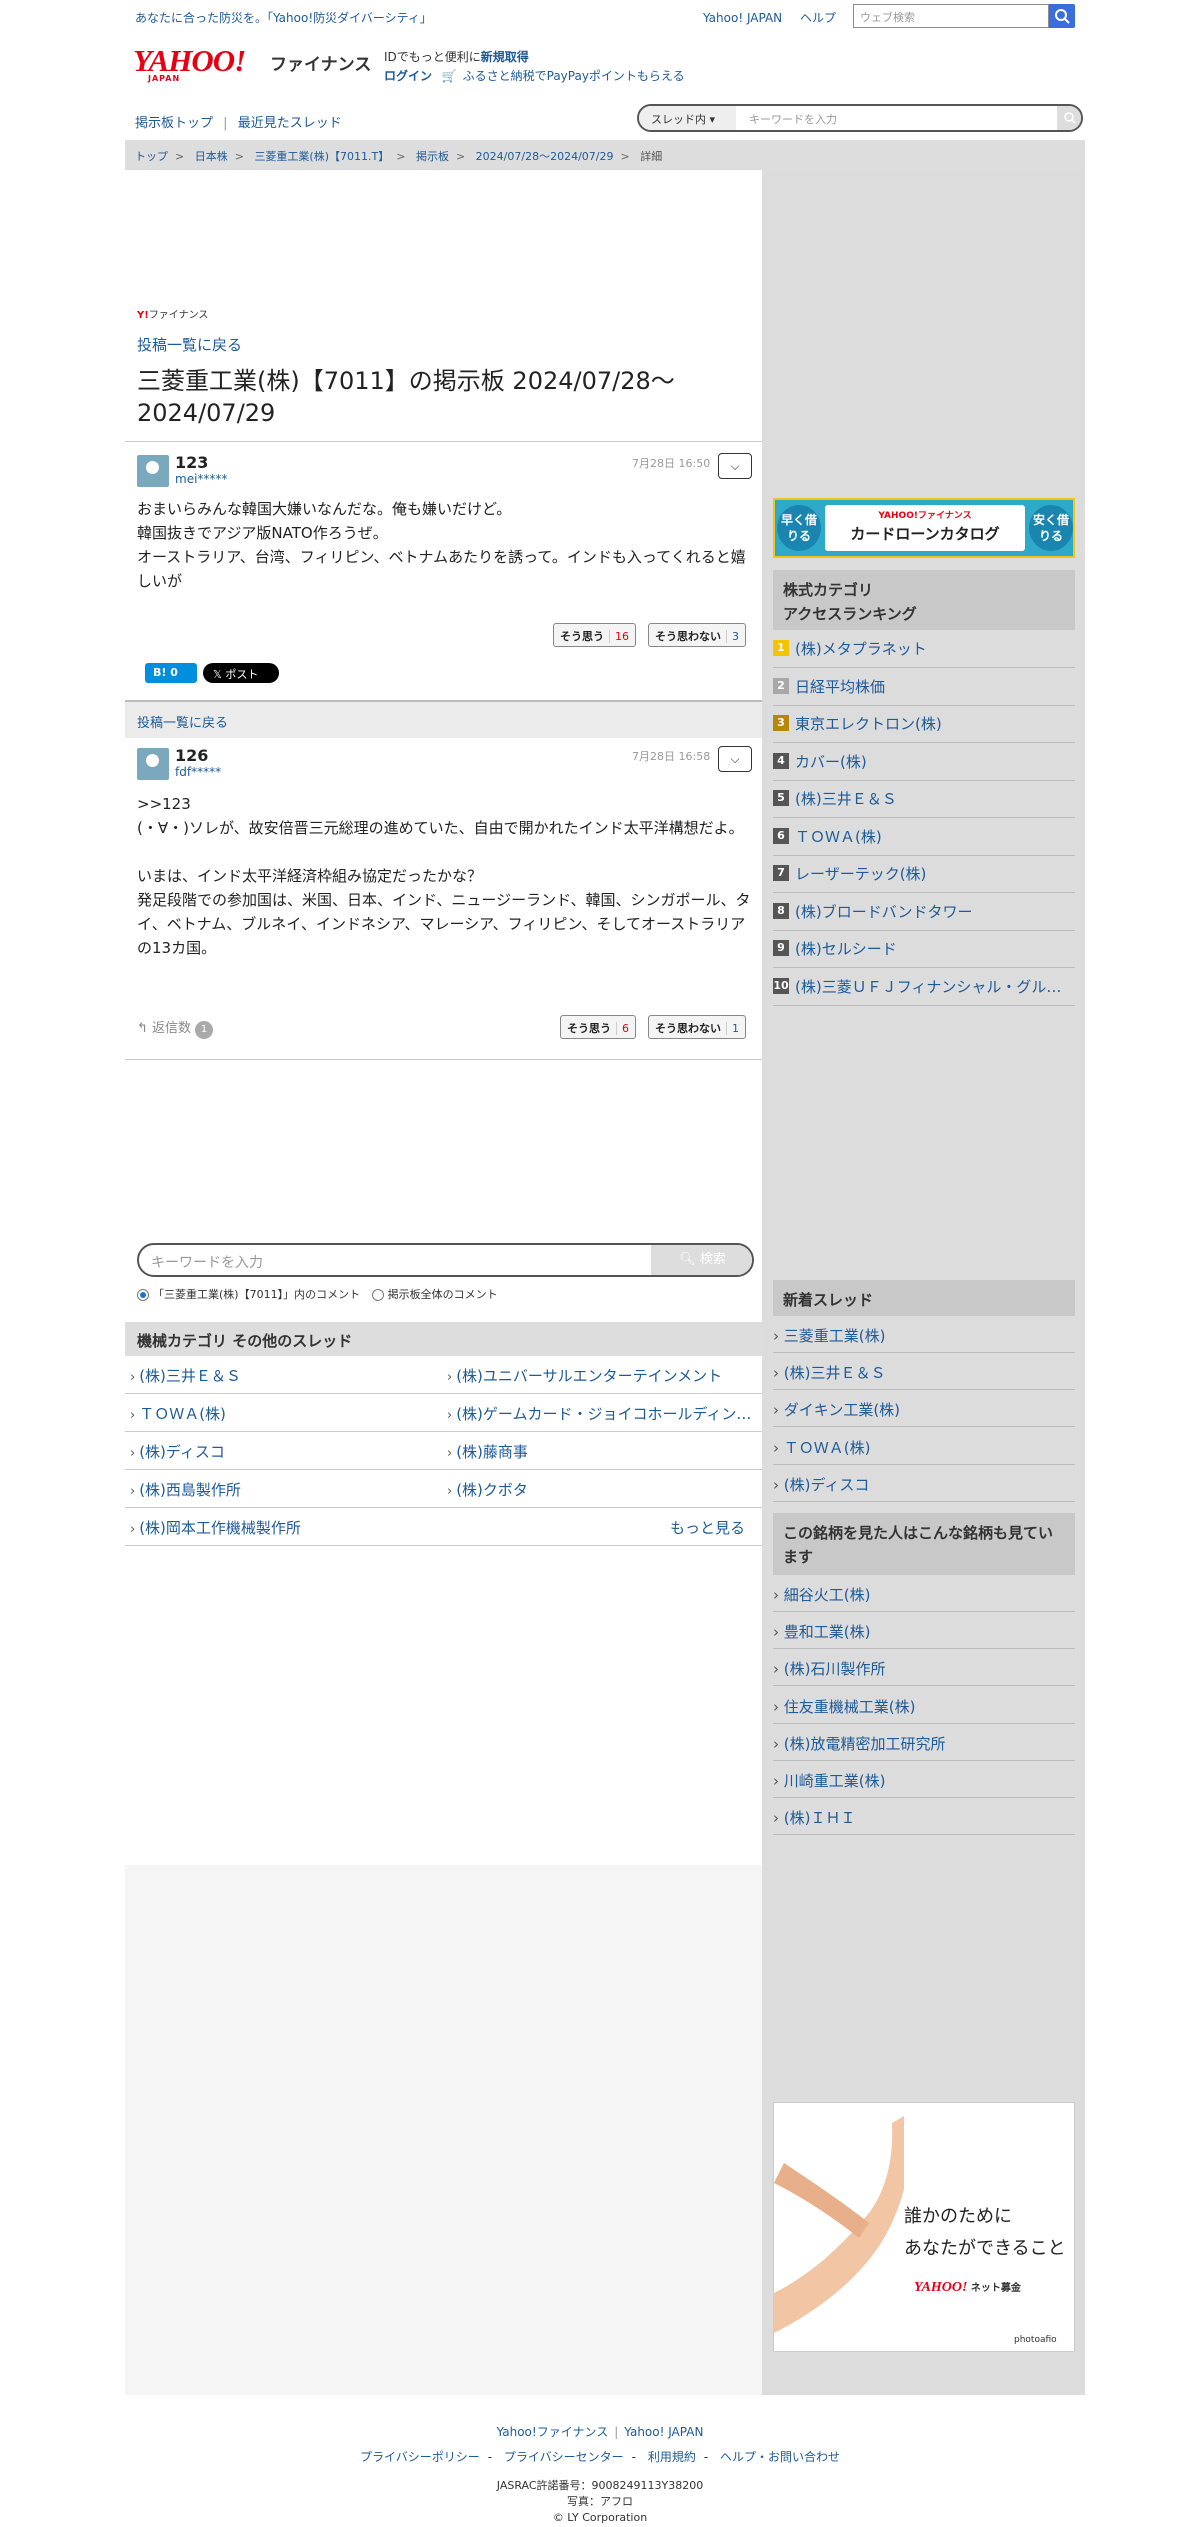 The image size is (1200, 2527). What do you see at coordinates (672, 2457) in the screenshot?
I see `terms-link: 利用規約` at bounding box center [672, 2457].